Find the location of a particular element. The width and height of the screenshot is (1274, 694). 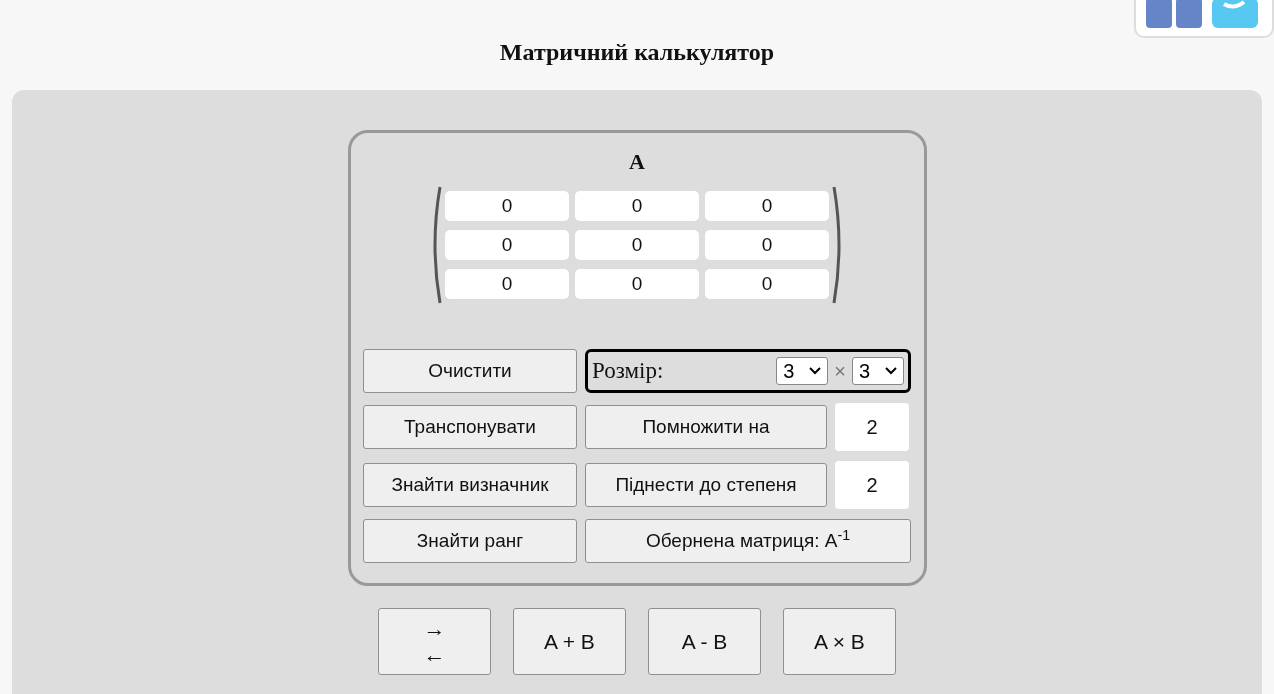

action-button: Знайти визначник is located at coordinates (470, 485).